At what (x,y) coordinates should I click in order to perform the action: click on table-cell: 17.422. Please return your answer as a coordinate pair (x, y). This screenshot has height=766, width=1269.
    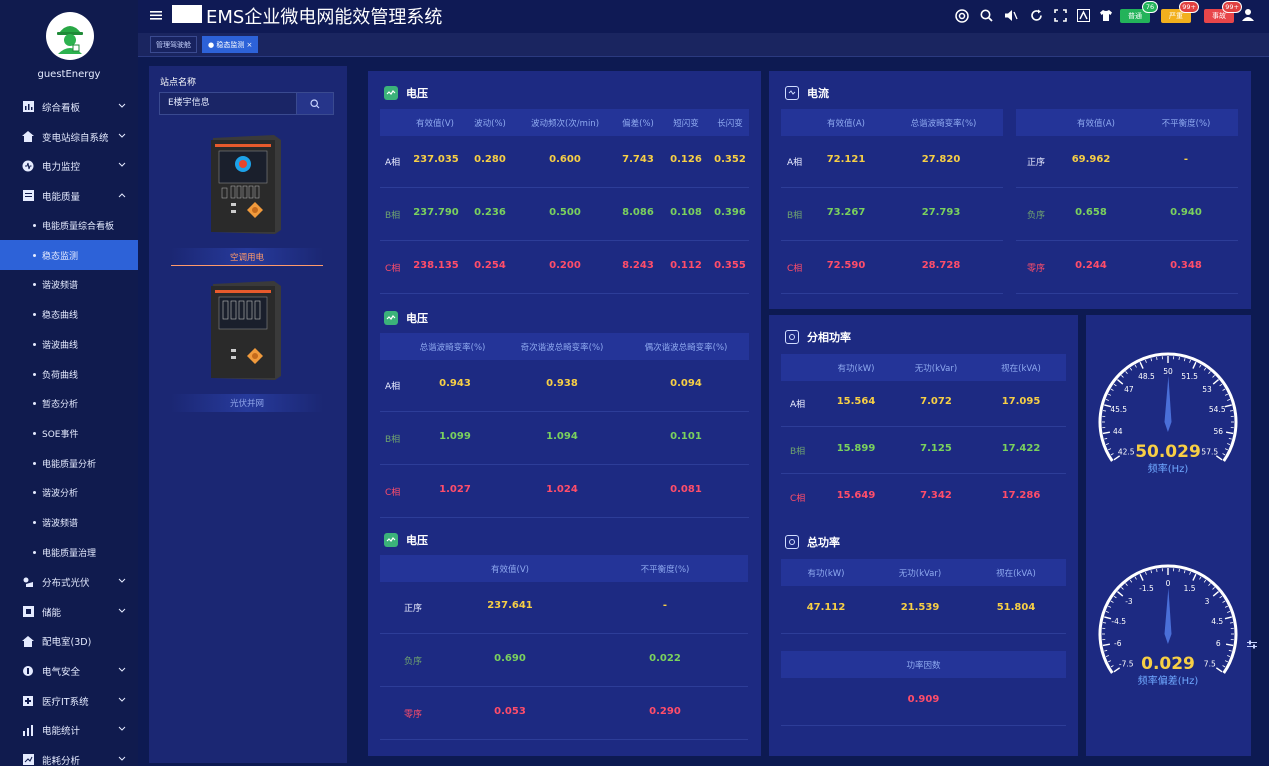
    Looking at the image, I should click on (1021, 448).